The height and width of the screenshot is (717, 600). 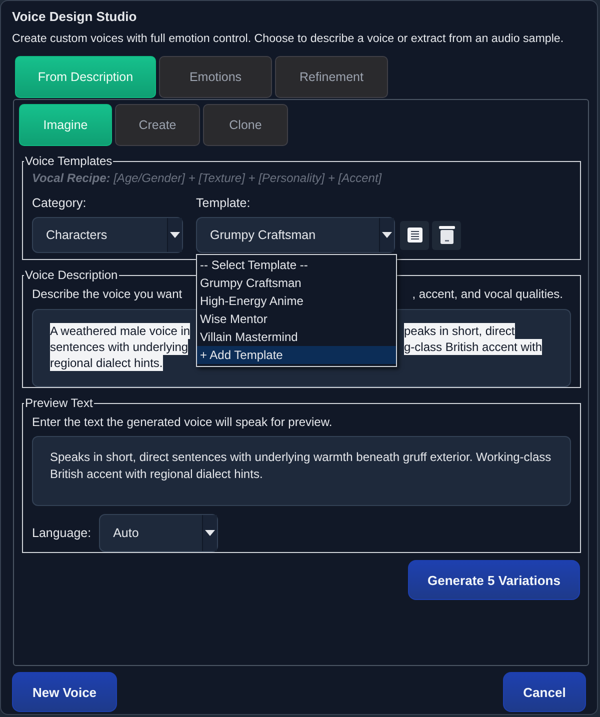 What do you see at coordinates (296, 355) in the screenshot?
I see `dropdown-option: + Add Template` at bounding box center [296, 355].